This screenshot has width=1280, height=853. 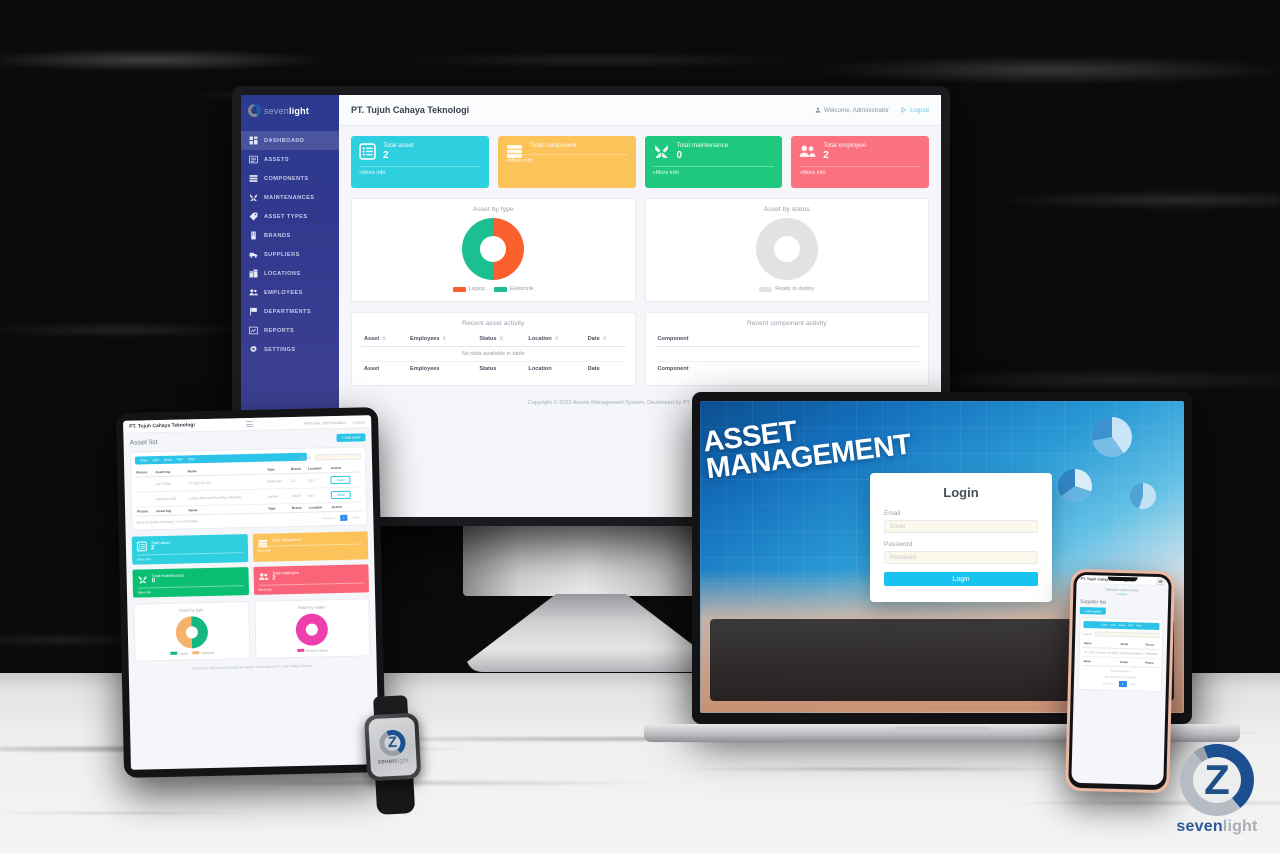 I want to click on sidebar-item-reports: REPORTS, so click(x=290, y=330).